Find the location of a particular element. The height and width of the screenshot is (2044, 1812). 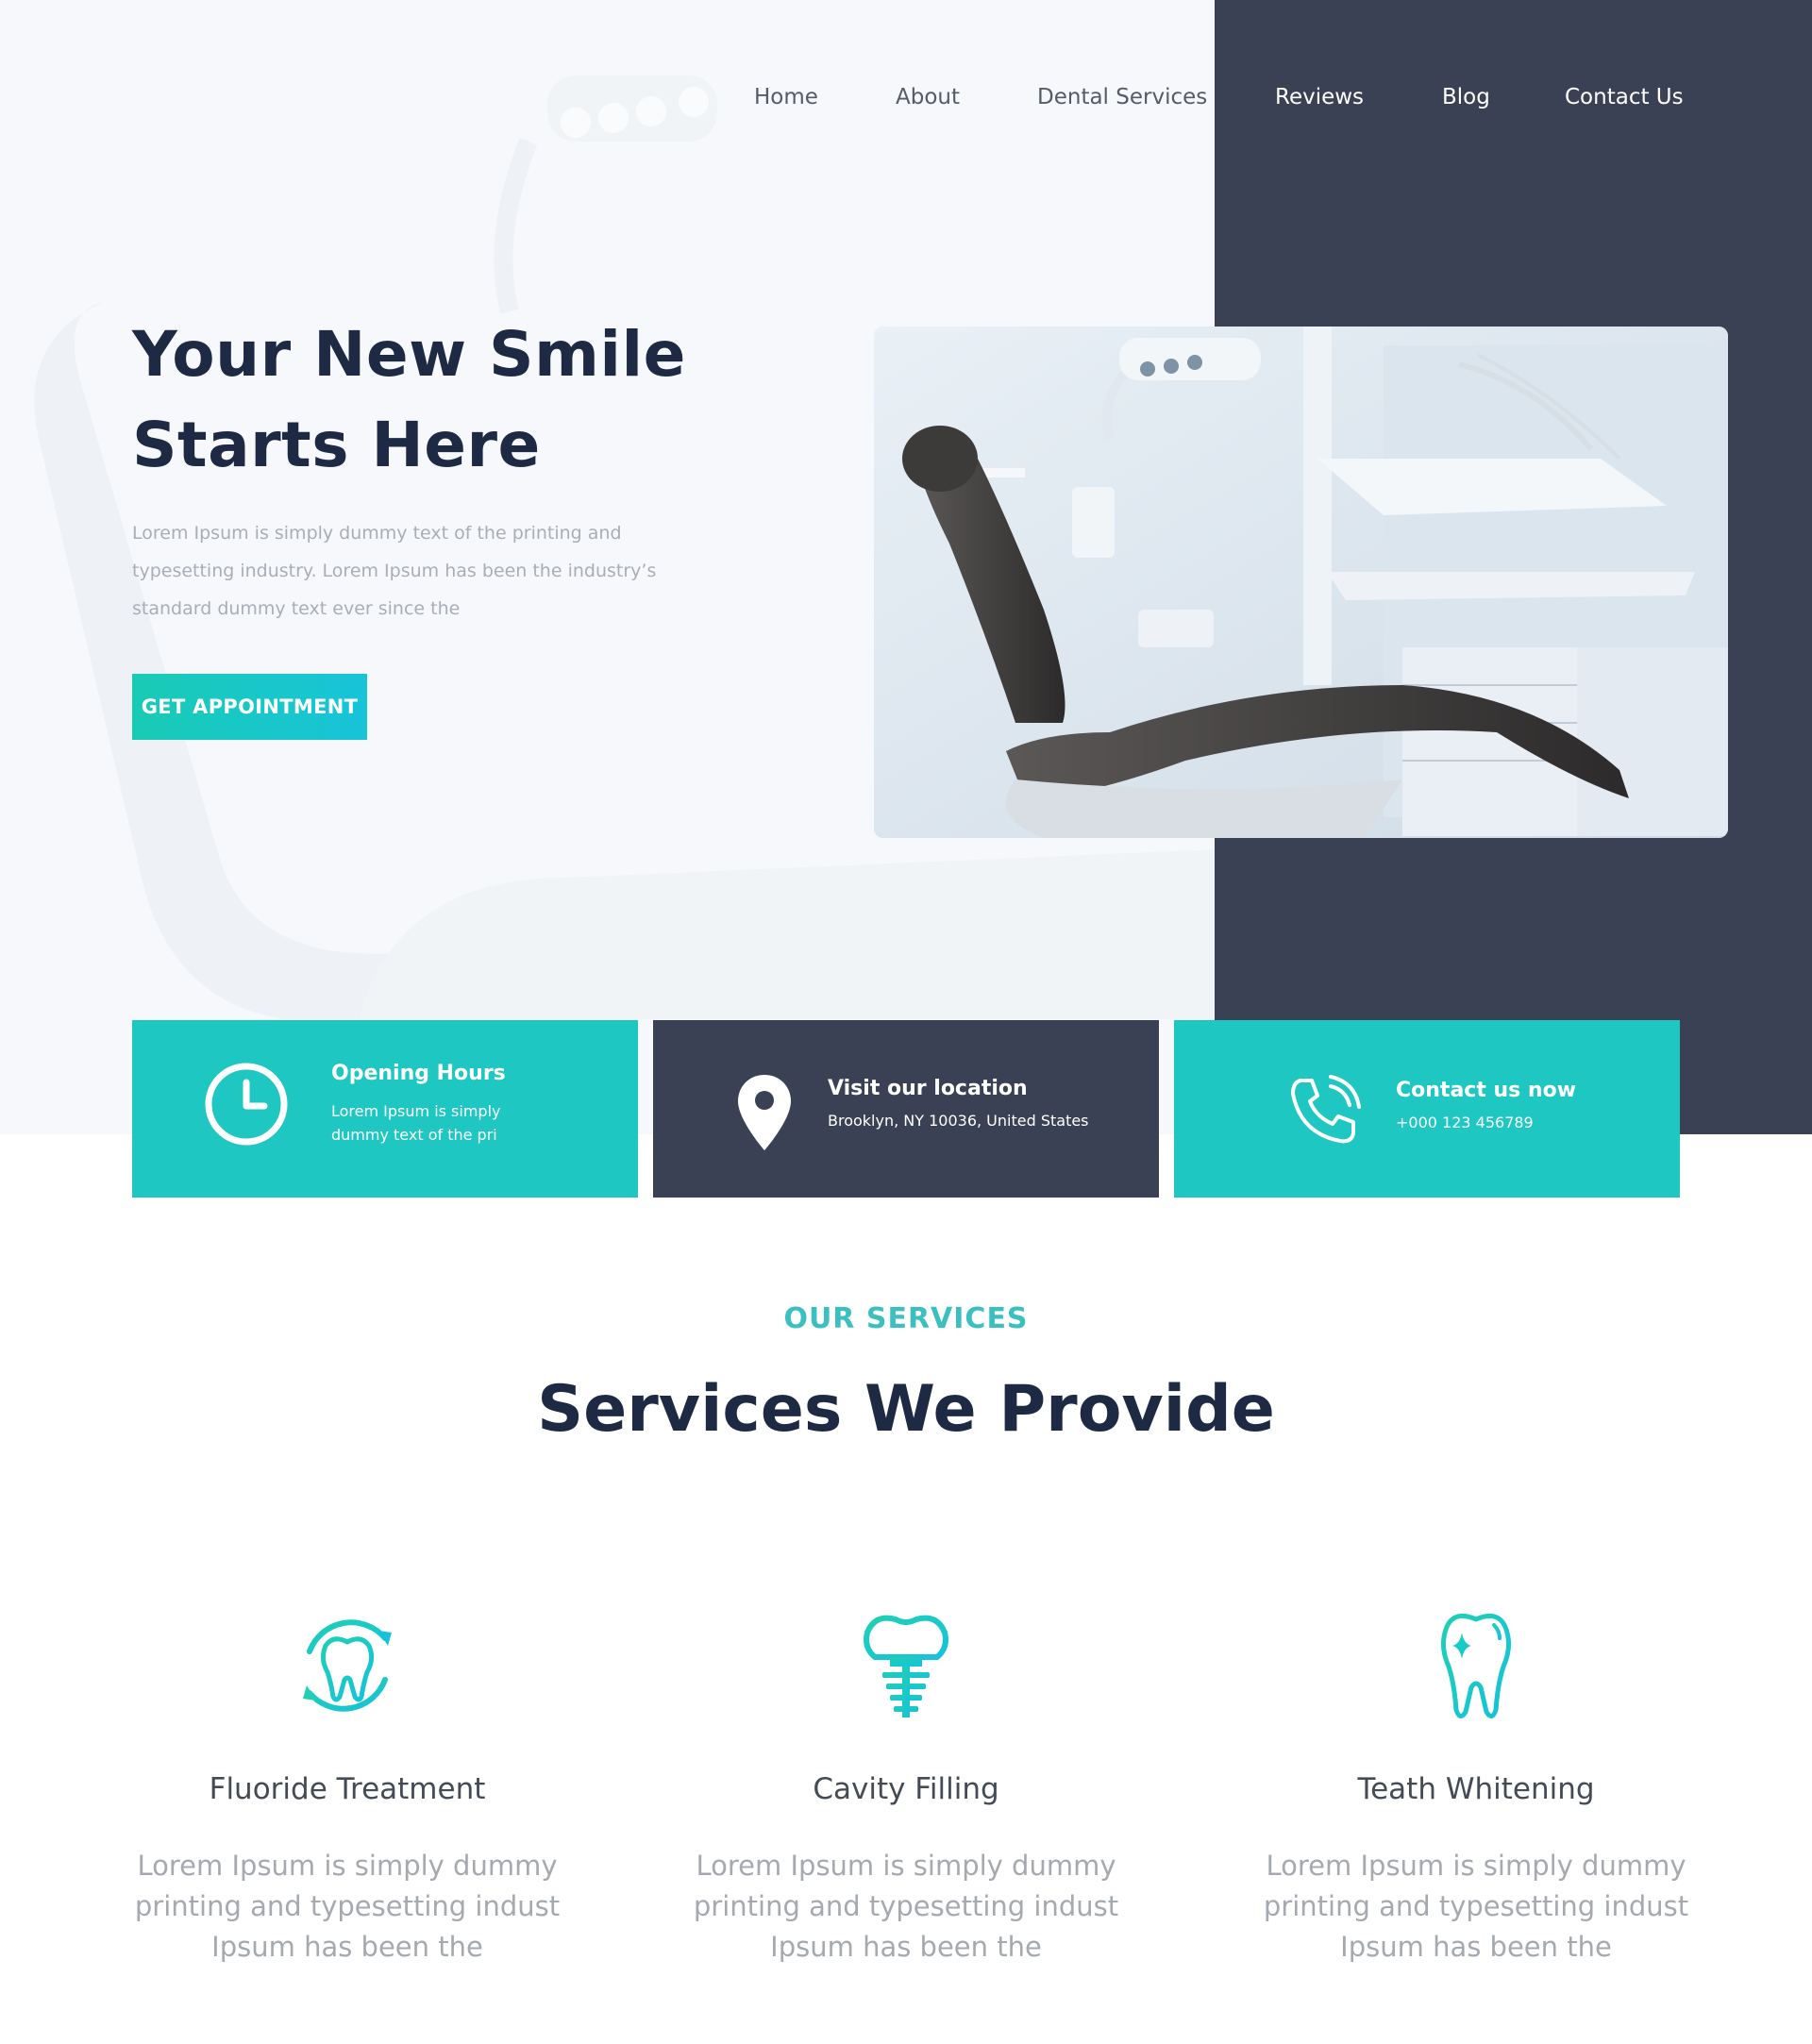

hero-title-line2: Starts Here is located at coordinates (337, 445).